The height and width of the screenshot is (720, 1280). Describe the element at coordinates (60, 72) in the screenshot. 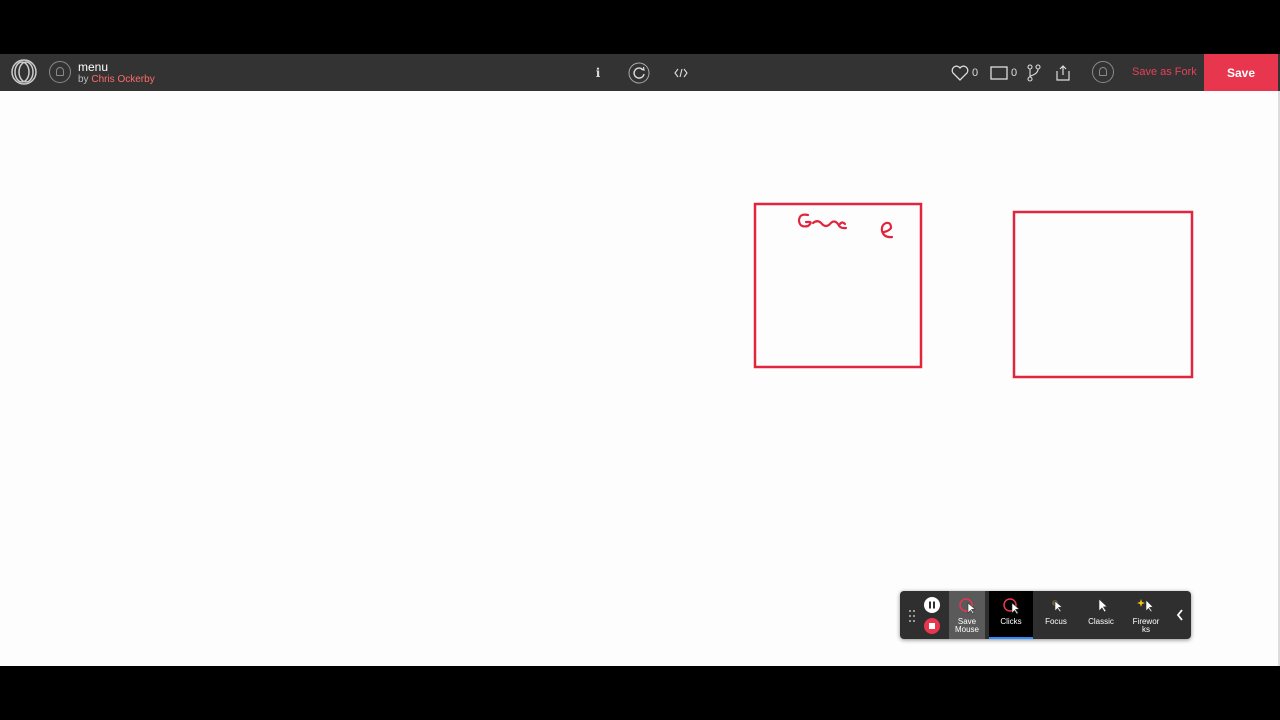

I see `author-avatar` at that location.